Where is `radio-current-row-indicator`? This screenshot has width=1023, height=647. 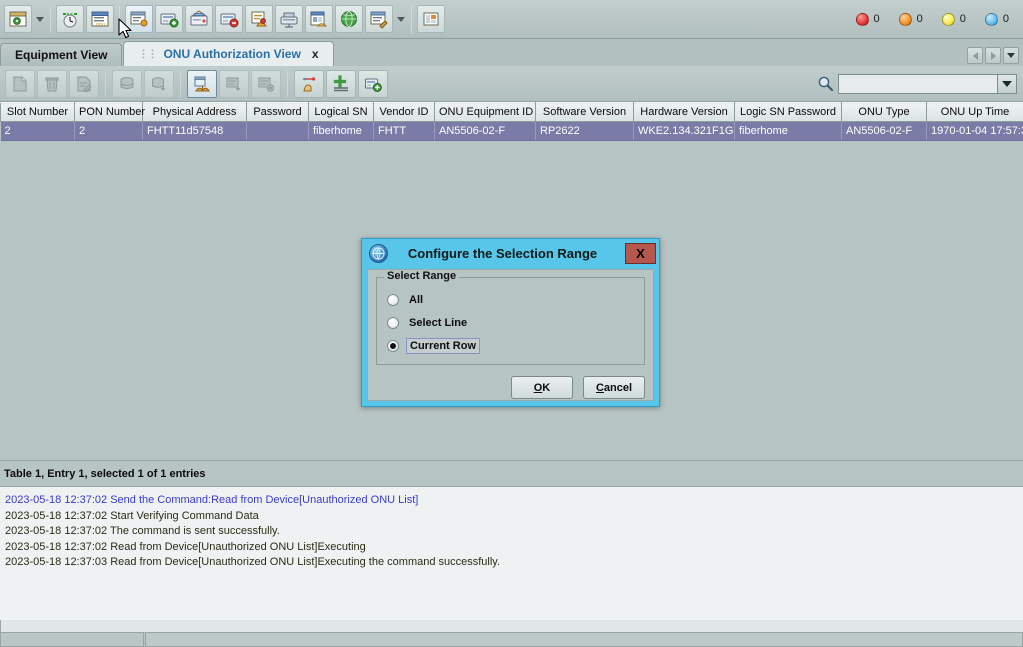
radio-current-row-indicator is located at coordinates (393, 345).